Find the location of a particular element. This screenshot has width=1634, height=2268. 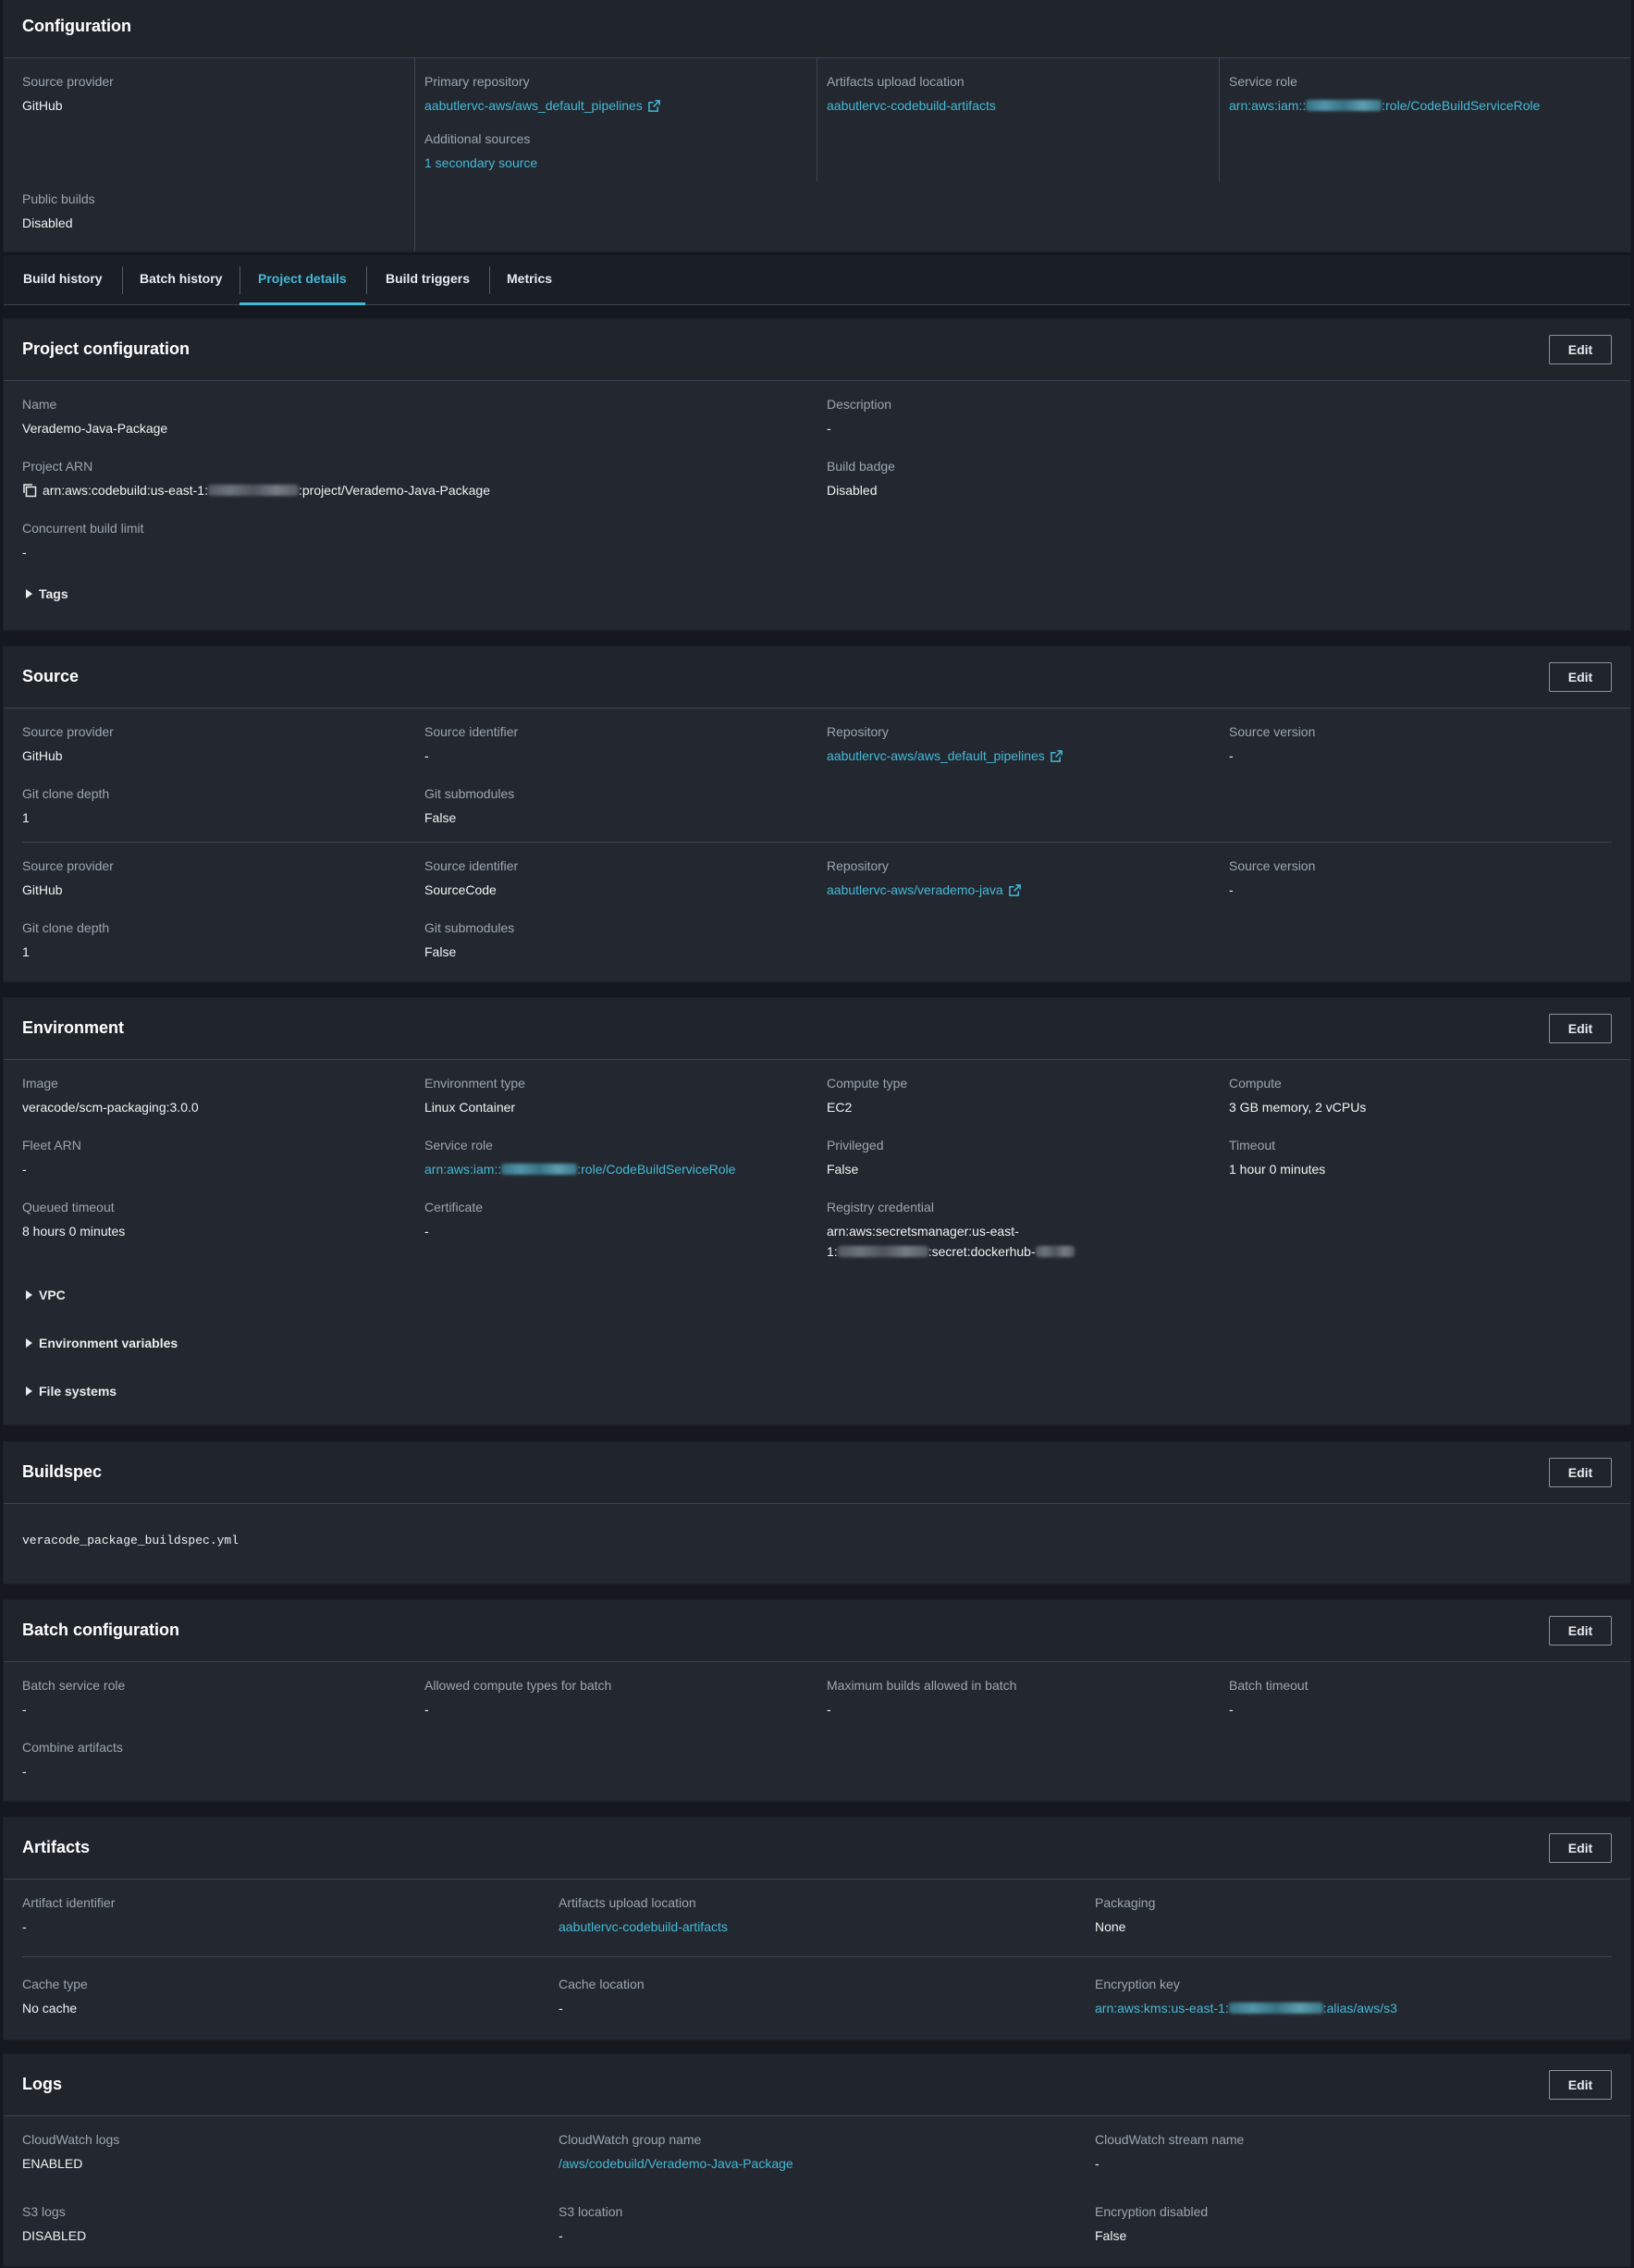

logs-title: Logs is located at coordinates (42, 2084).